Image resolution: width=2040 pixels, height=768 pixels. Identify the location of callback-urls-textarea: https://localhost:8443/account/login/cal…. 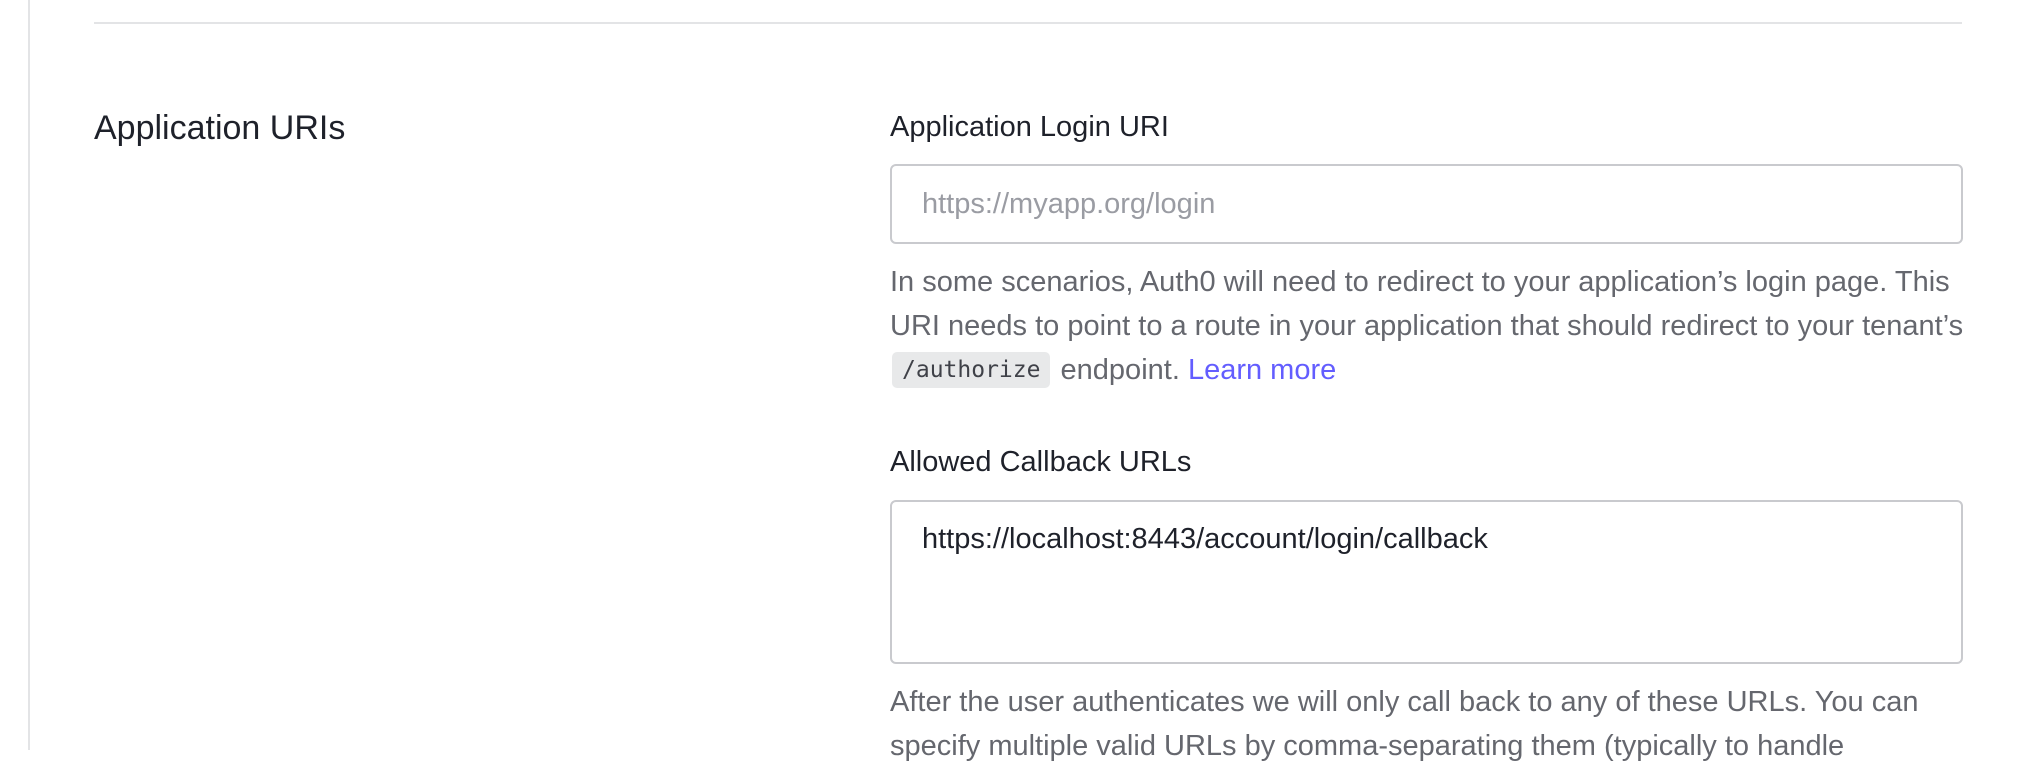
(1426, 582).